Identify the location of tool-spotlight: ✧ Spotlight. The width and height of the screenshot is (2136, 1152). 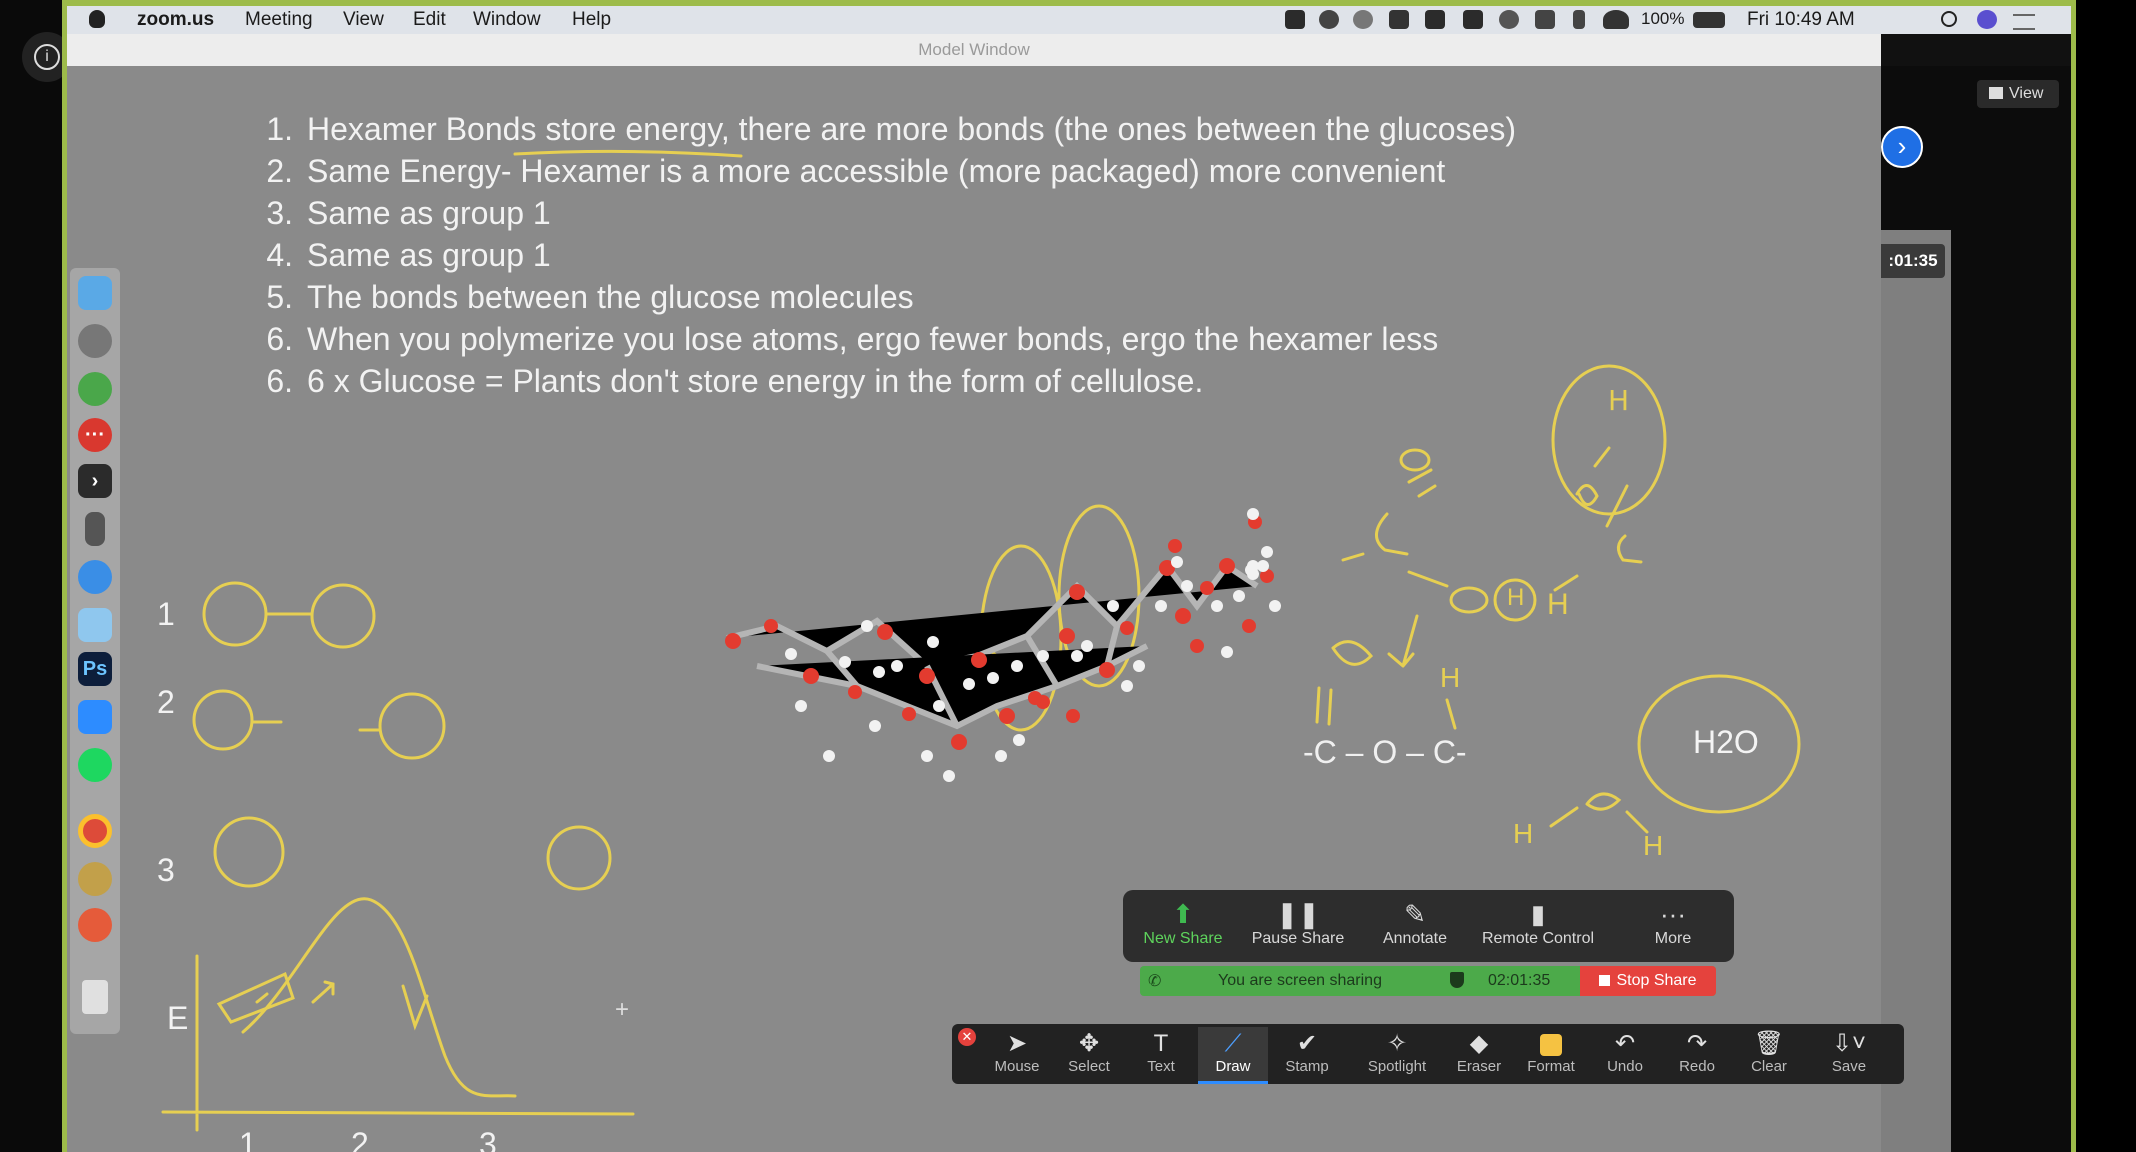
(1397, 1052).